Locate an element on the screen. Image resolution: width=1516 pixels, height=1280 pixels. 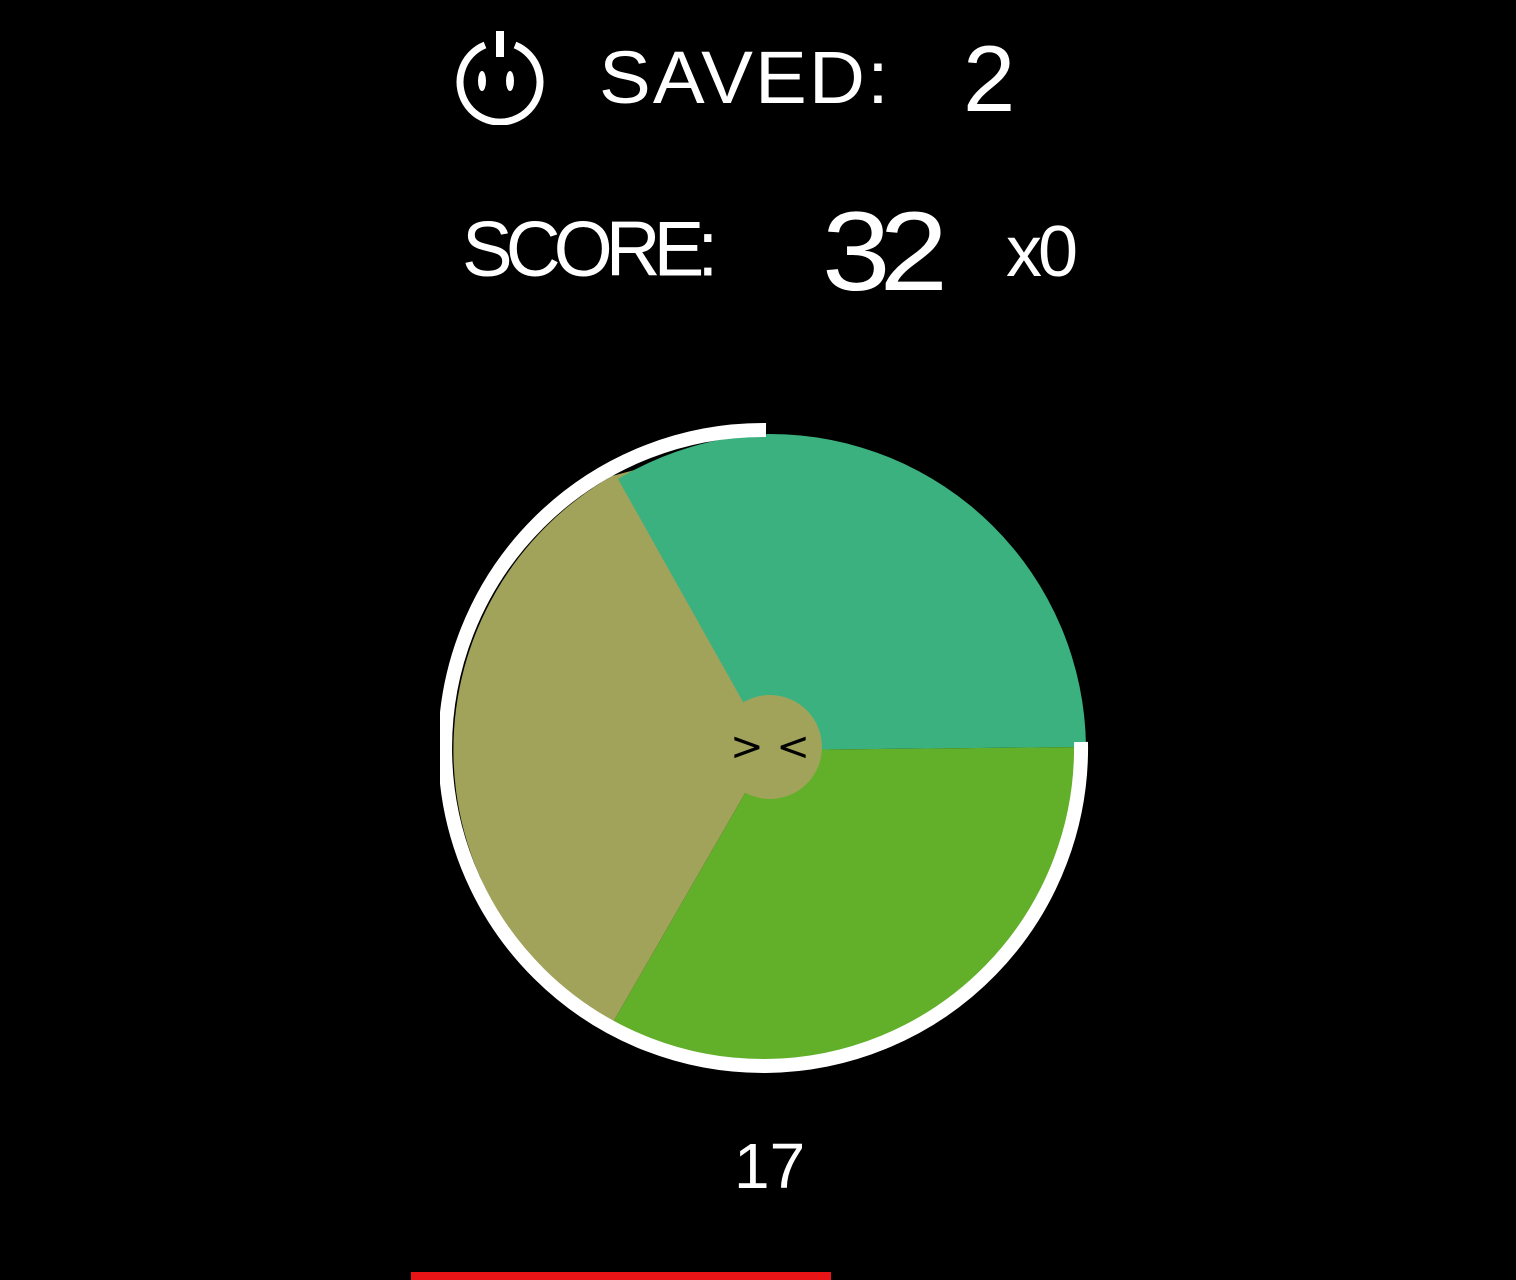
countdown-timer: 17 is located at coordinates (770, 1166).